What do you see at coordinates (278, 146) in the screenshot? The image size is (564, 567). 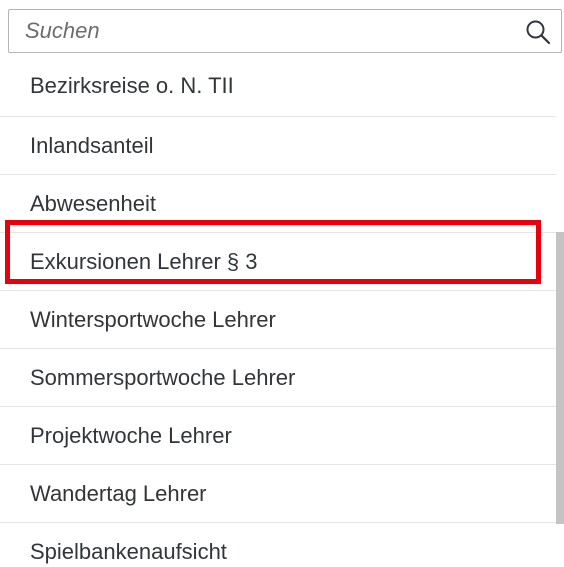 I see `list-item-inlandsanteil: Inlandsanteil` at bounding box center [278, 146].